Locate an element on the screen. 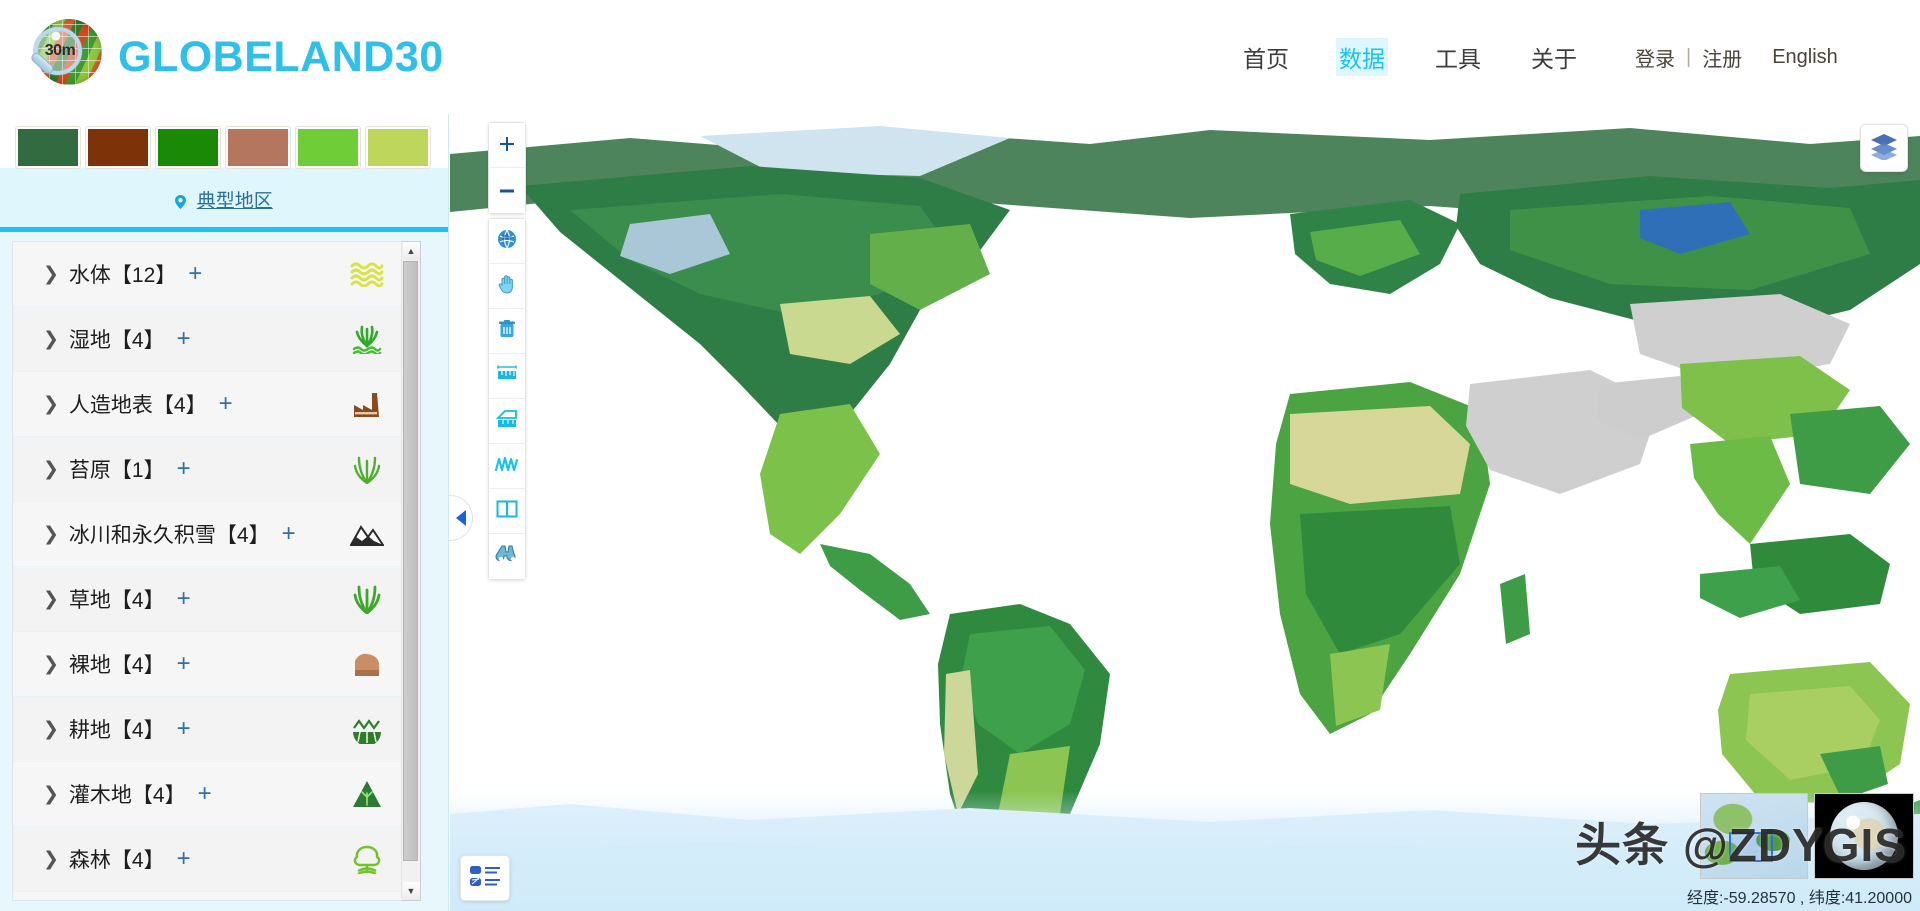 The image size is (1920, 911). layer-count-bareland: 【4】 is located at coordinates (137, 665).